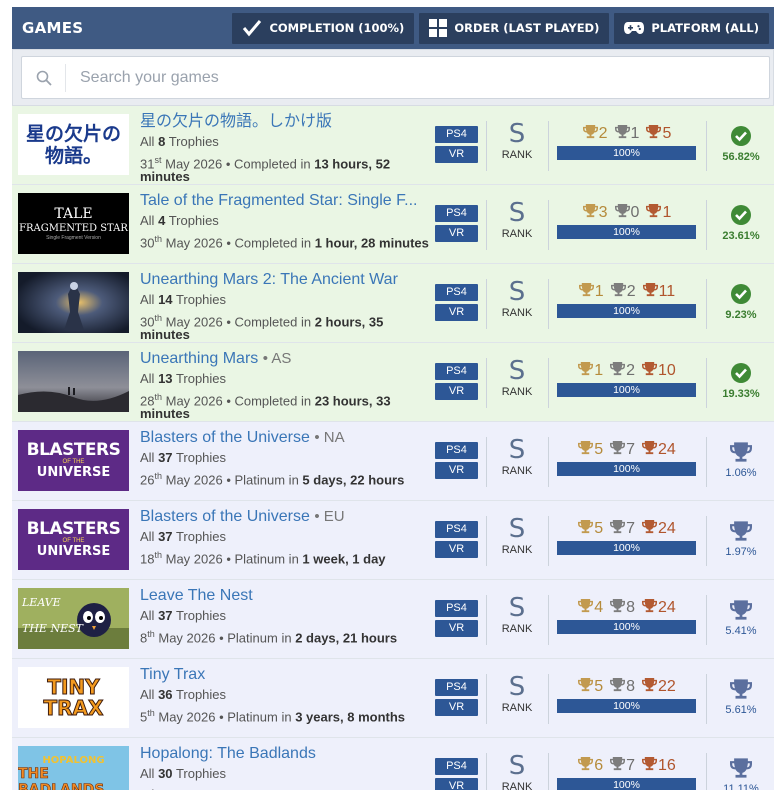 This screenshot has height=790, width=774. What do you see at coordinates (353, 480) in the screenshot?
I see `completion-duration: 5 days, 22 hours` at bounding box center [353, 480].